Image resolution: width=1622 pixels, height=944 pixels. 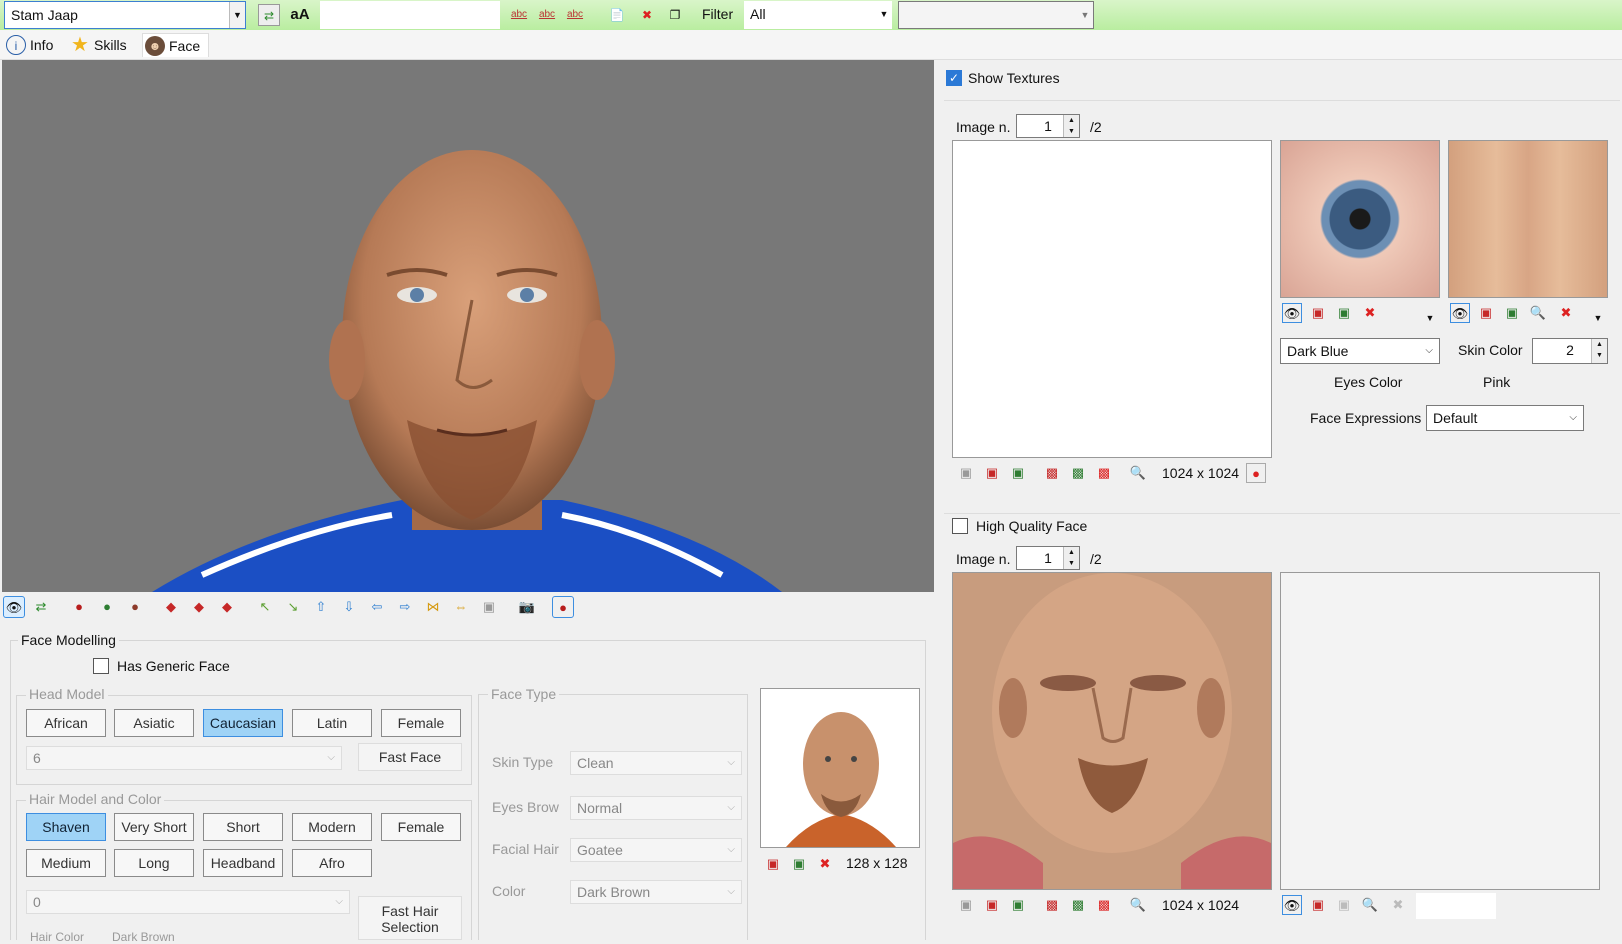 What do you see at coordinates (1370, 313) in the screenshot?
I see `eye-texture-delete-icon: ✖` at bounding box center [1370, 313].